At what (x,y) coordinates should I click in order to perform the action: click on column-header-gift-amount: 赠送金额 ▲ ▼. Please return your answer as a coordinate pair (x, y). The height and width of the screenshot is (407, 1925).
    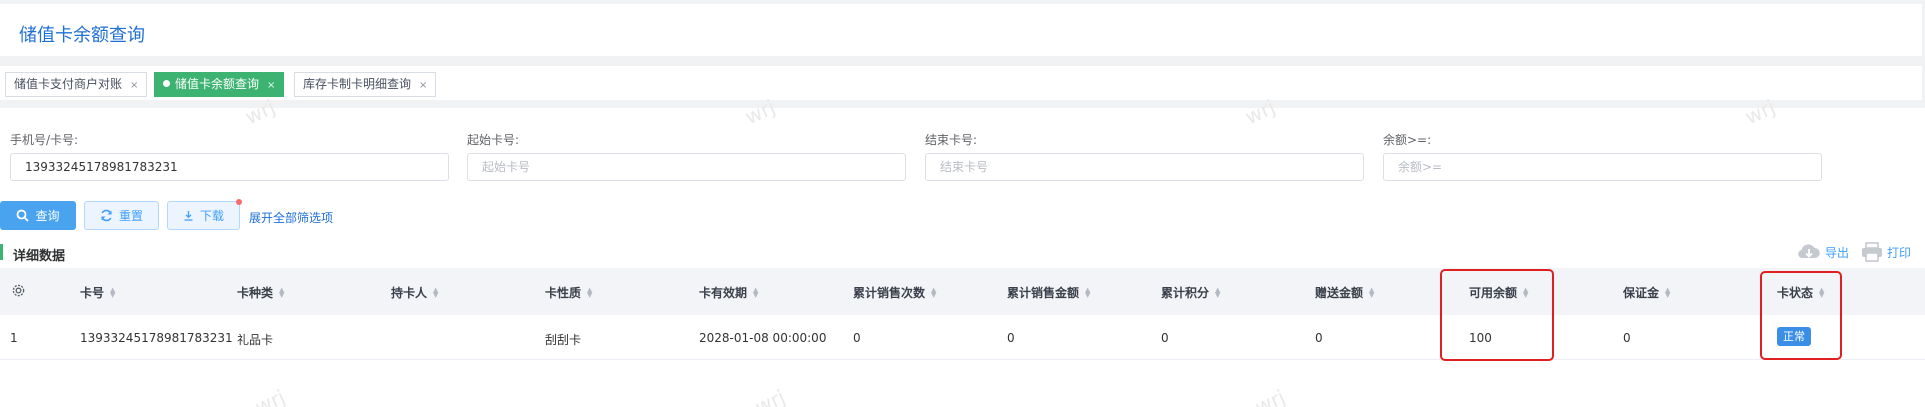
    Looking at the image, I should click on (1344, 292).